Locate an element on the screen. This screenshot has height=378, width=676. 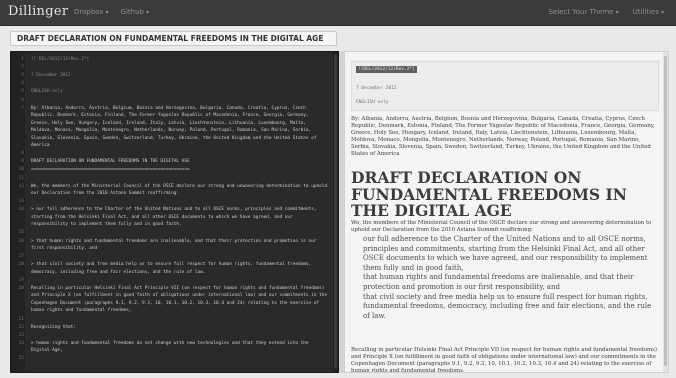
line-number: 18 is located at coordinates (21, 265).